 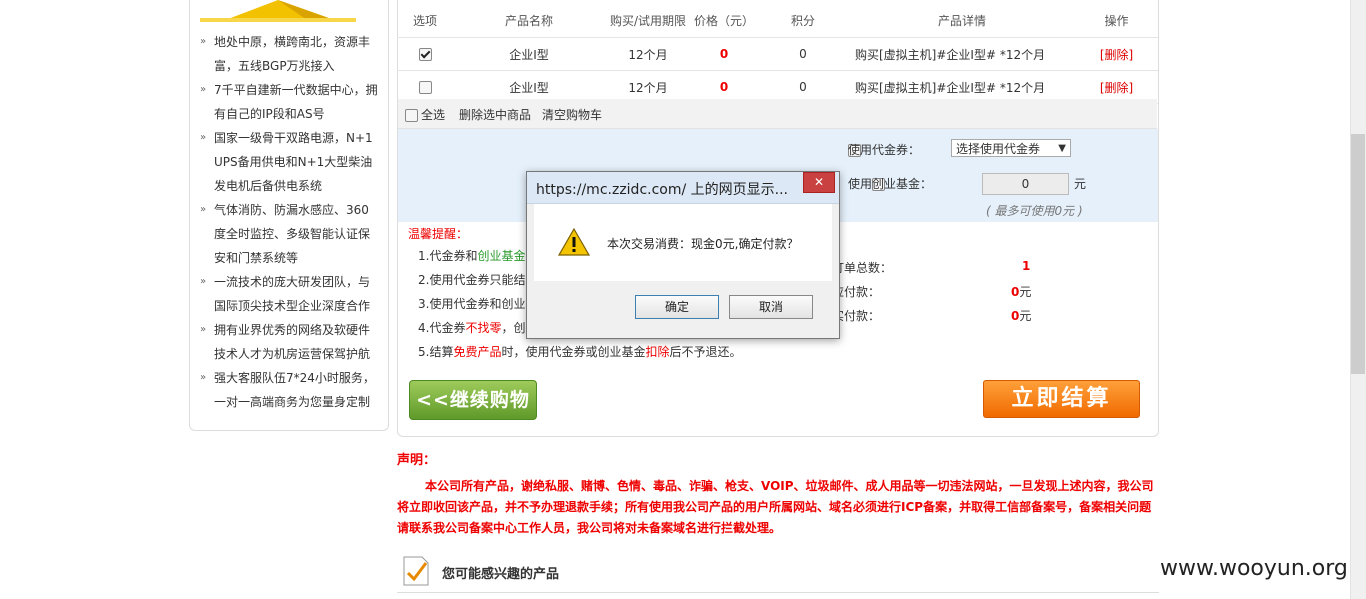 What do you see at coordinates (703, 244) in the screenshot?
I see `dialog-message: 本次交易消费：现金0元,确定付款？` at bounding box center [703, 244].